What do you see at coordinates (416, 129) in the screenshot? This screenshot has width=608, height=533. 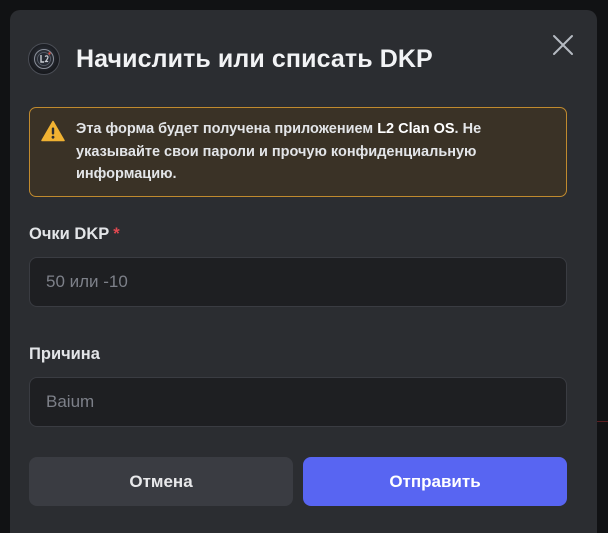 I see `app-name: L2 Clan OS` at bounding box center [416, 129].